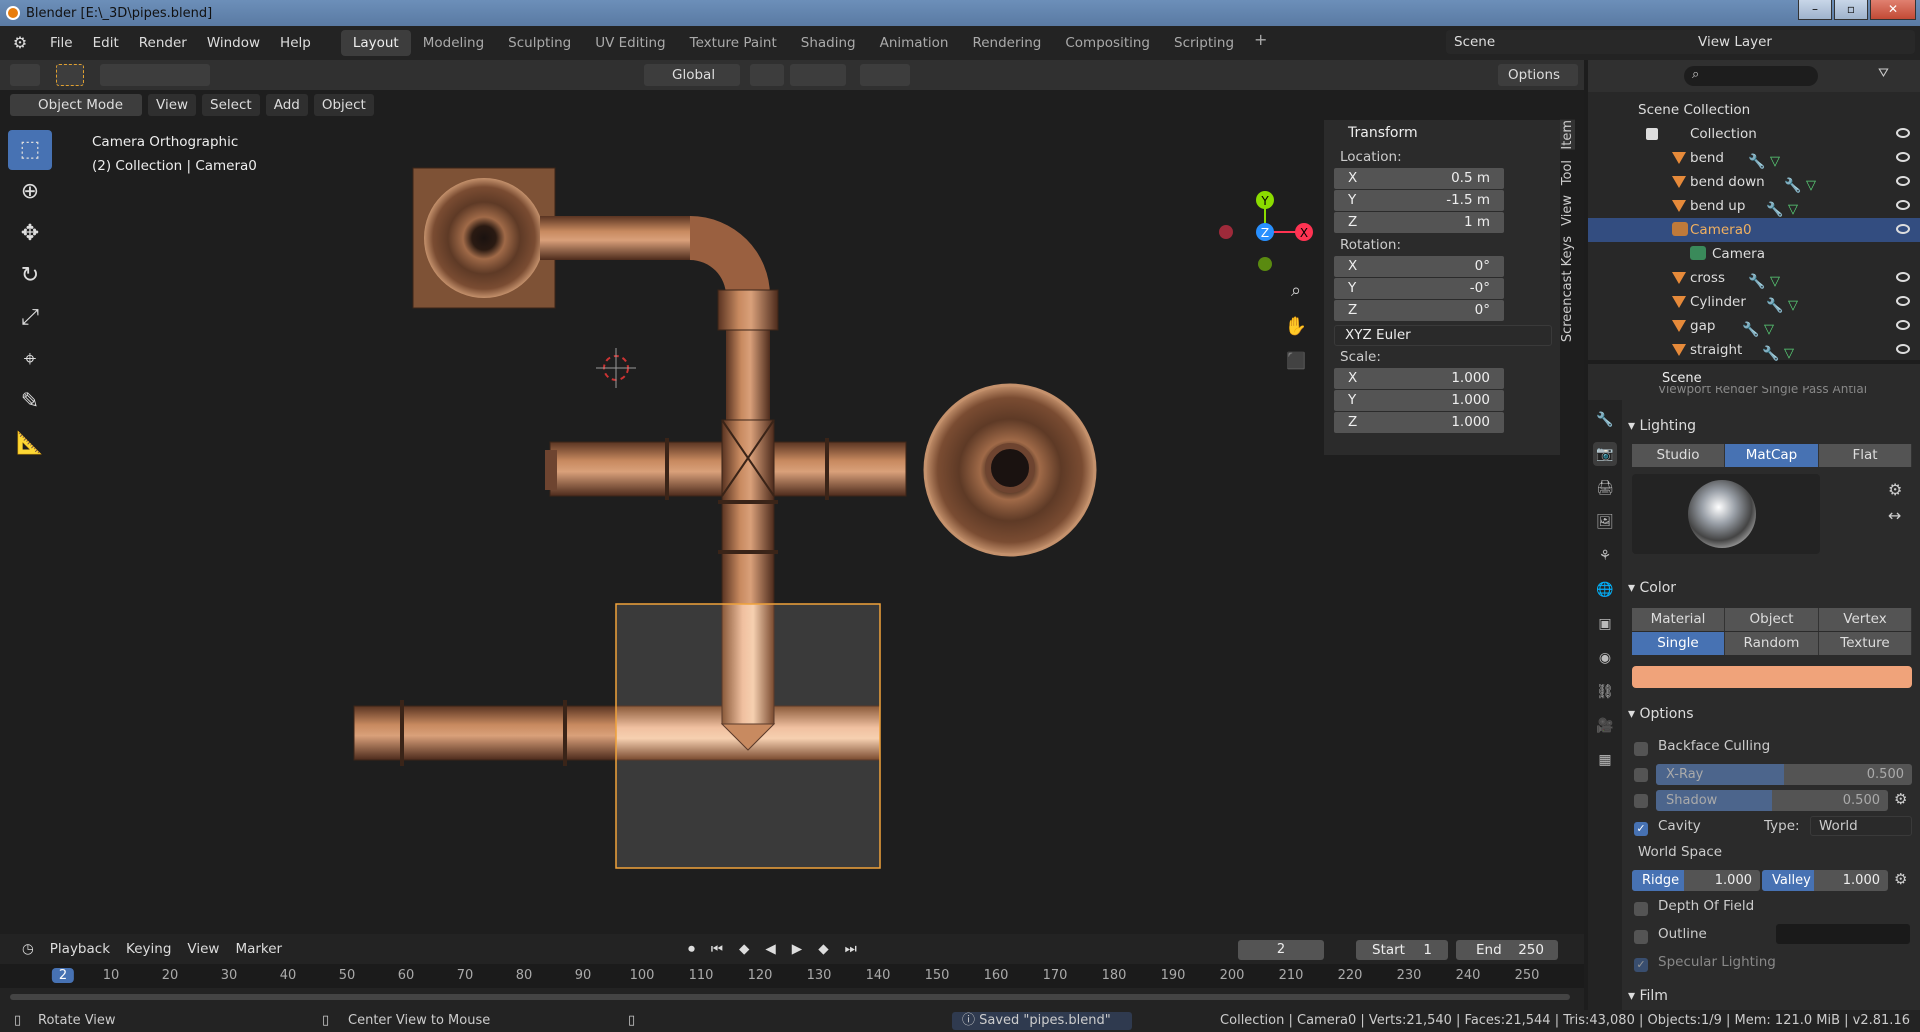 The height and width of the screenshot is (1032, 1920). Describe the element at coordinates (828, 43) in the screenshot. I see `tab-shading: Shading` at that location.